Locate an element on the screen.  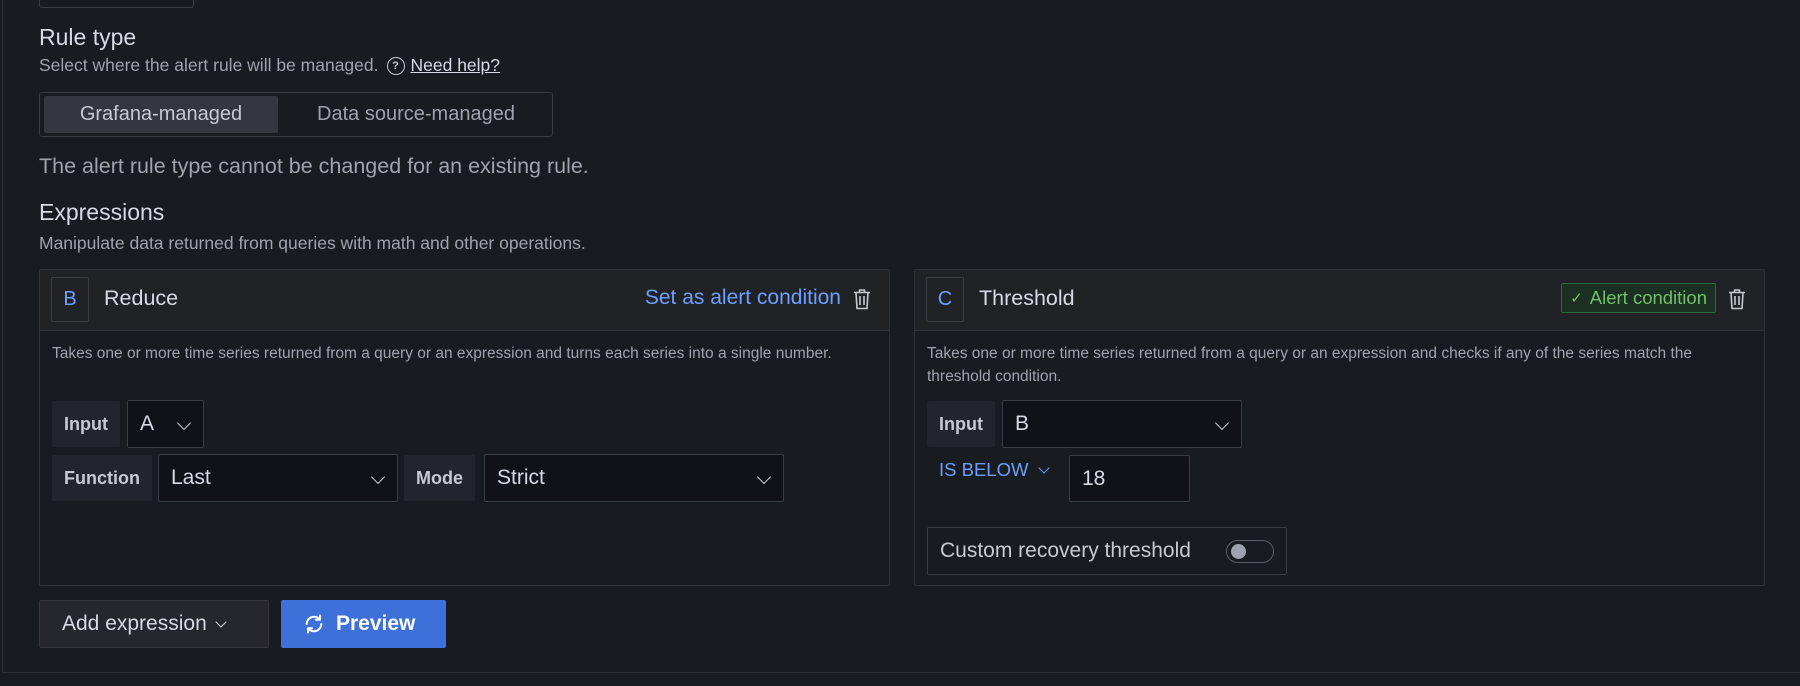
card-header: C Threshold ✓ Alert condition is located at coordinates (1339, 300).